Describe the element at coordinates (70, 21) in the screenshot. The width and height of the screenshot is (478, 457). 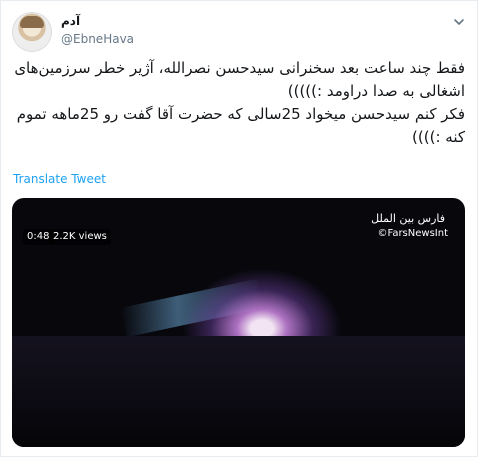
I see `display-name: آدم` at that location.